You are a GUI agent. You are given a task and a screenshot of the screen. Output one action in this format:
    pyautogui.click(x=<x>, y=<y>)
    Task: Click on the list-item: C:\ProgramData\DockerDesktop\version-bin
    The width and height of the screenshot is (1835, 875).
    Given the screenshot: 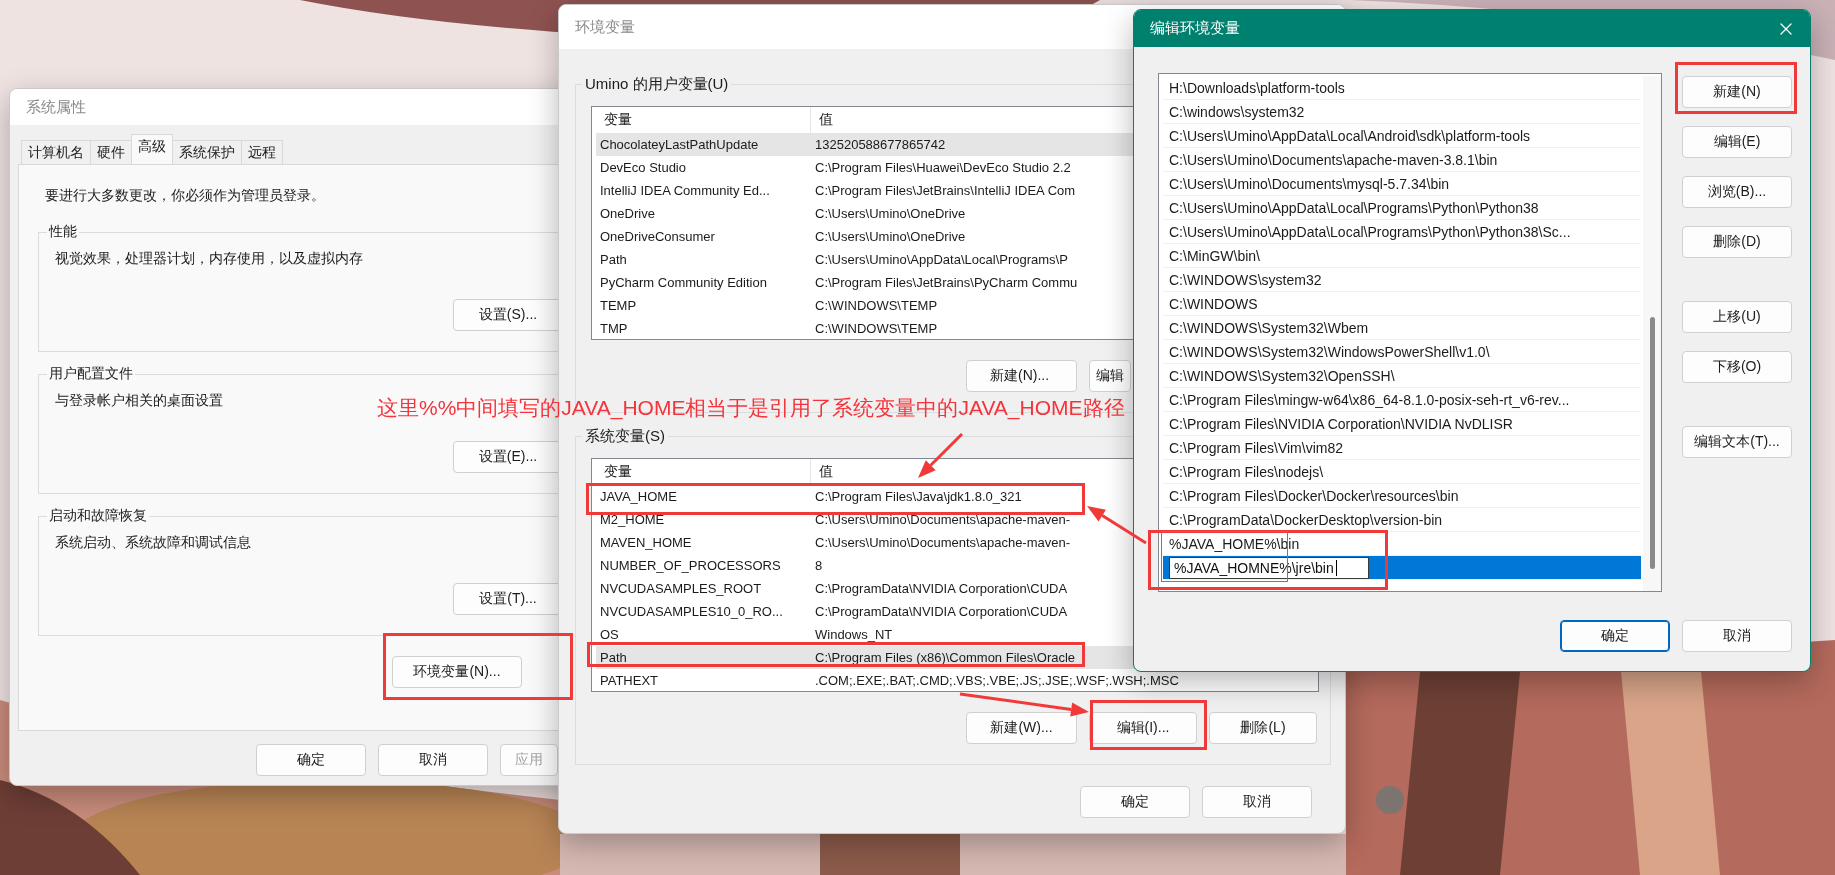 What is the action you would take?
    pyautogui.click(x=1402, y=520)
    